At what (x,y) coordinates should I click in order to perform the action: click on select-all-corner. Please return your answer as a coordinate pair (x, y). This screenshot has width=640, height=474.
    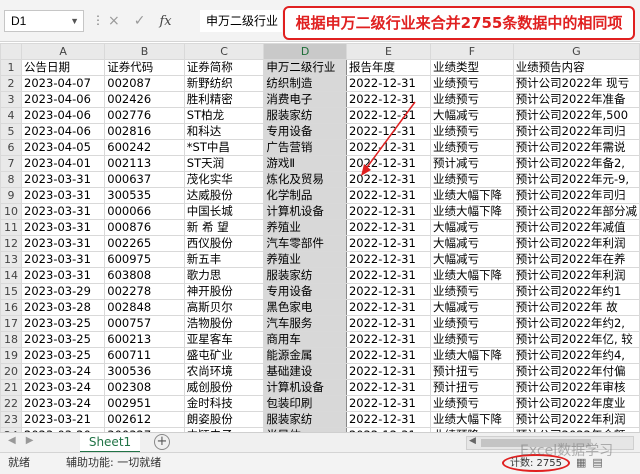
    Looking at the image, I should click on (11, 51).